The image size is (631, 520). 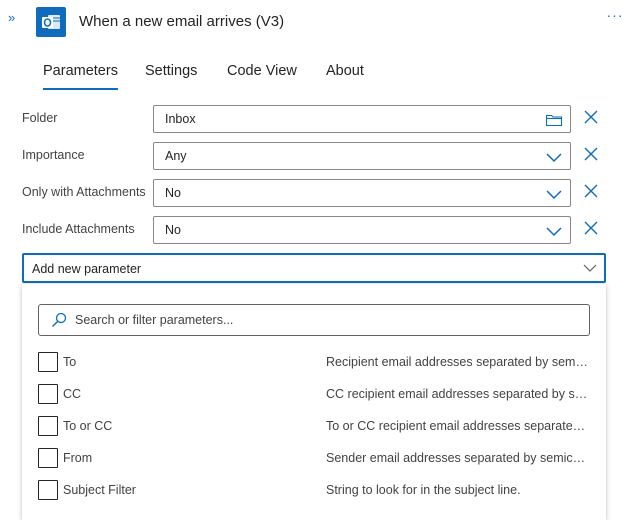 I want to click on include-attachments-dropdown: No, so click(x=362, y=230).